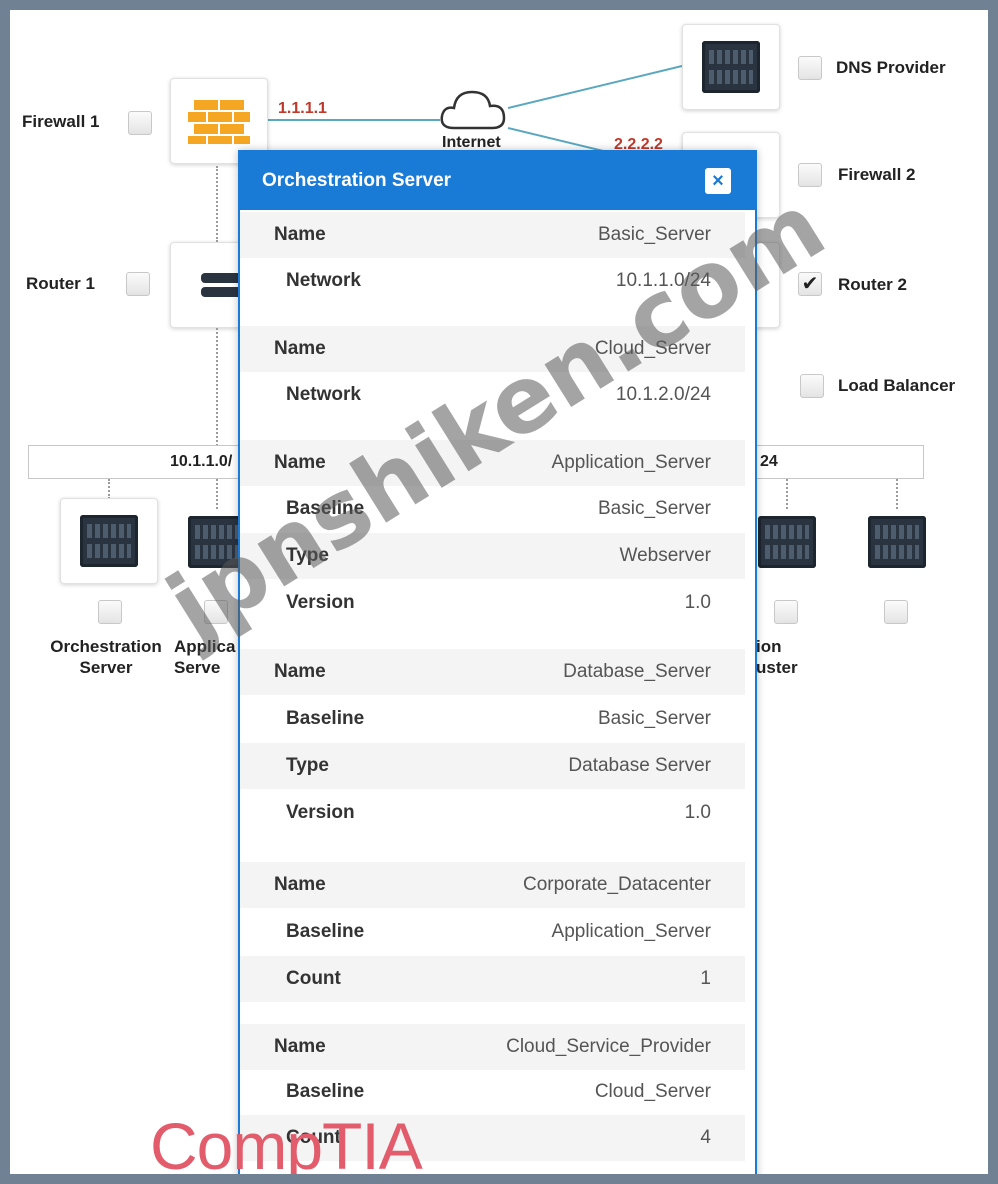  I want to click on row-value: Webserver, so click(665, 555).